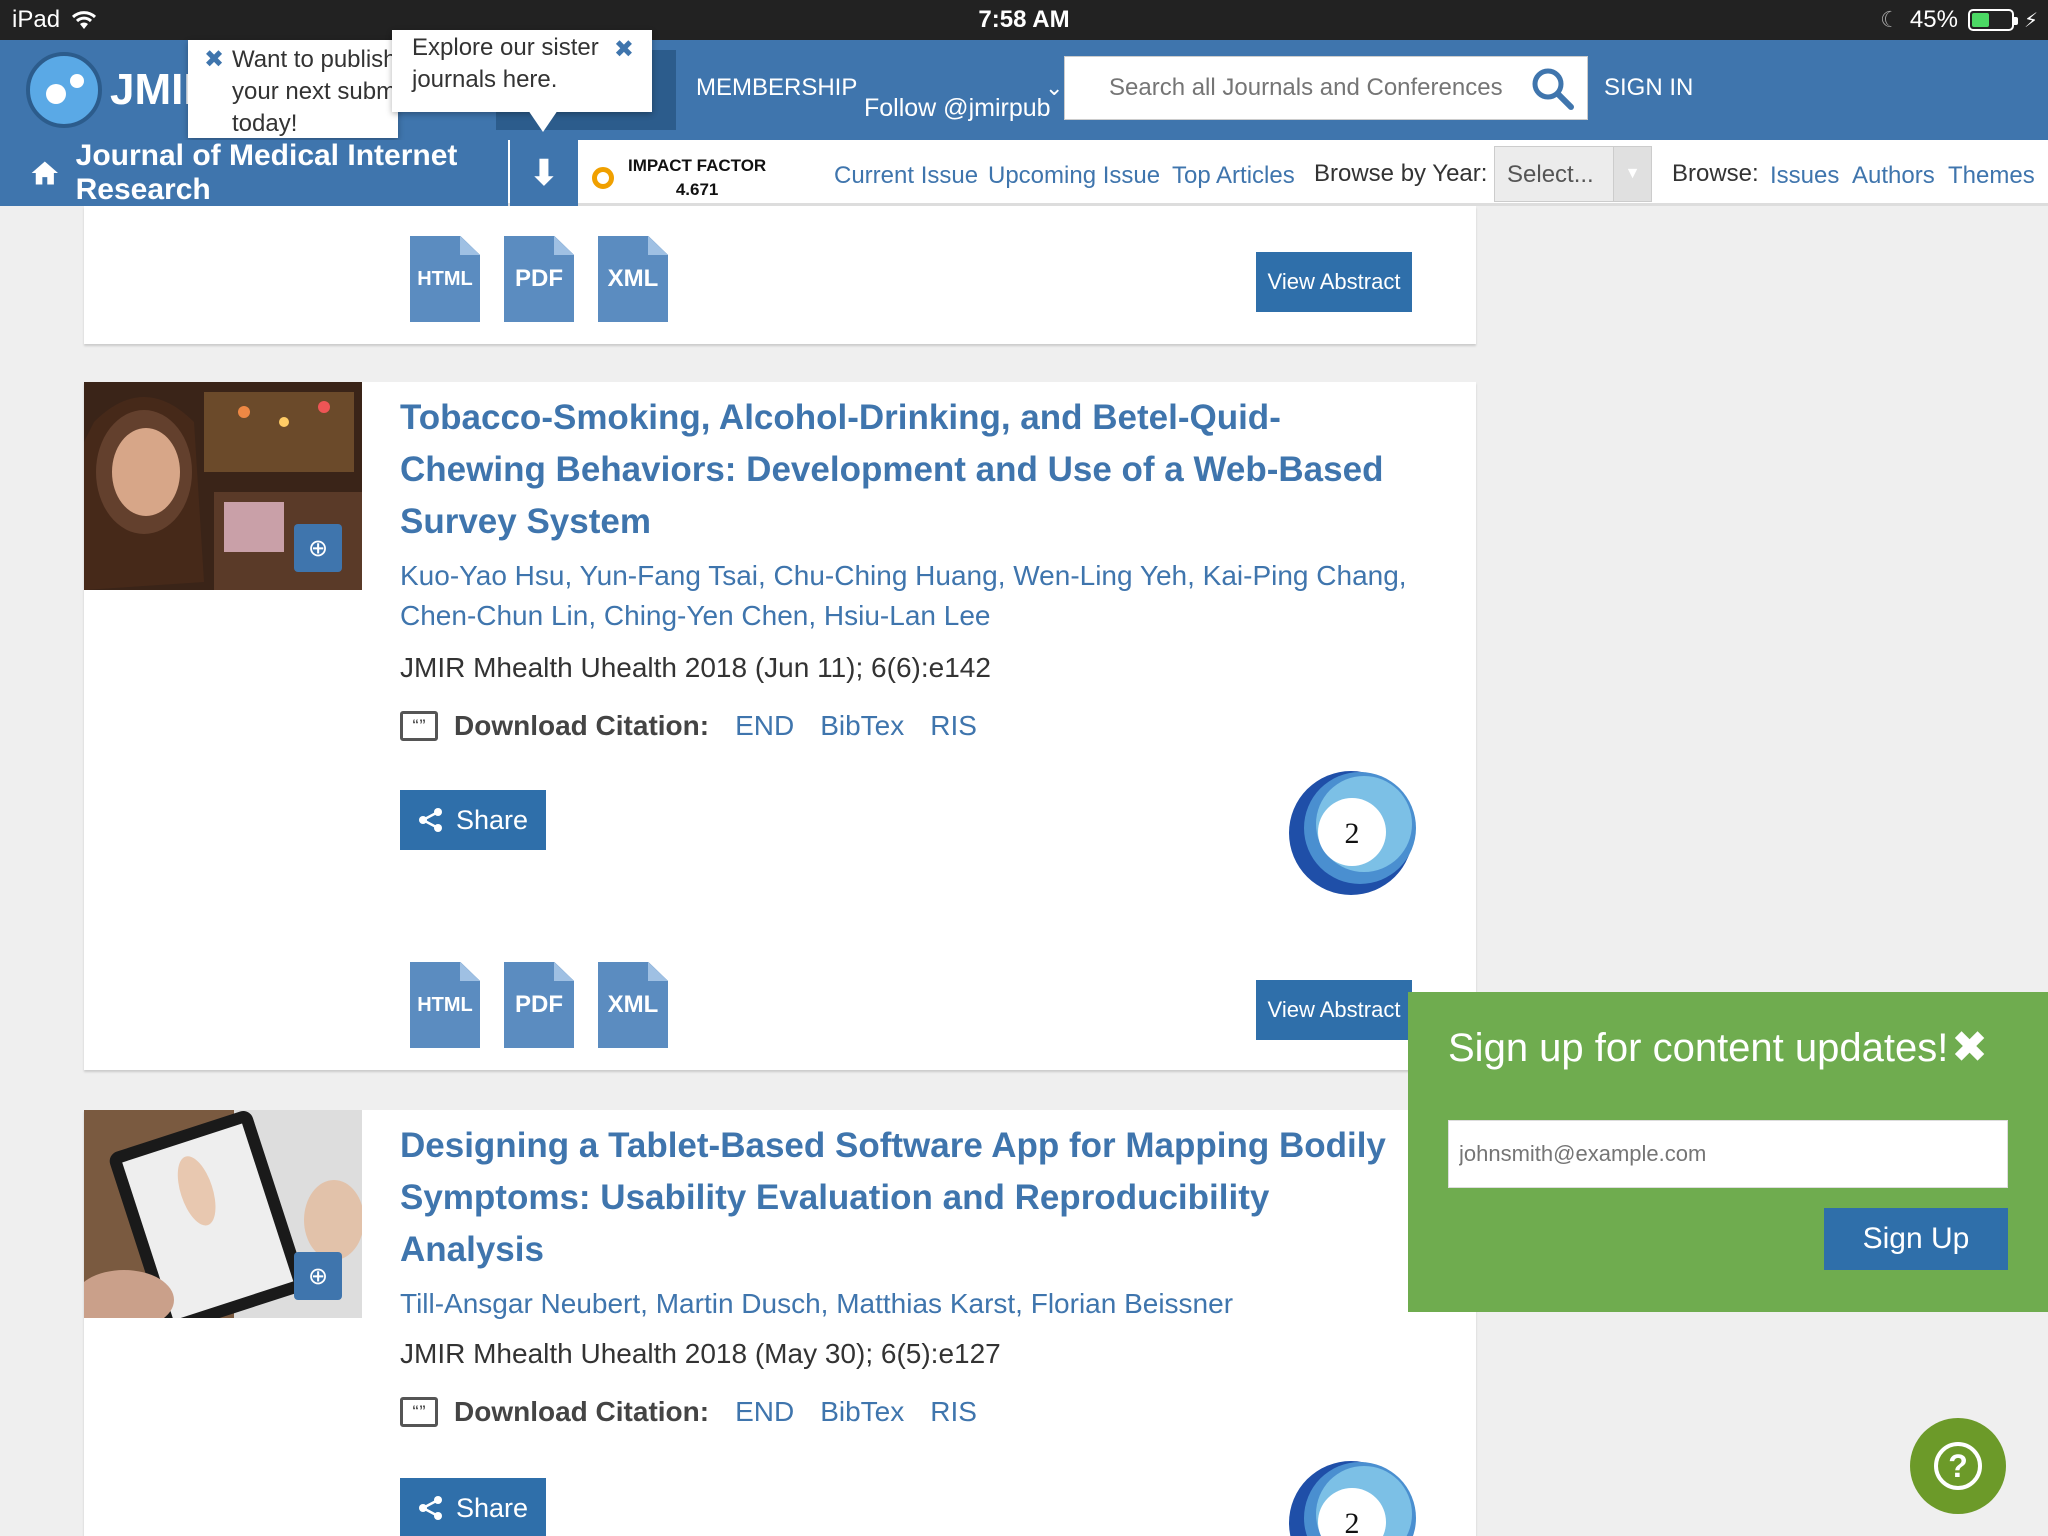 Image resolution: width=2048 pixels, height=1536 pixels. Describe the element at coordinates (485, 79) in the screenshot. I see `tooltip-line: journals here.` at that location.